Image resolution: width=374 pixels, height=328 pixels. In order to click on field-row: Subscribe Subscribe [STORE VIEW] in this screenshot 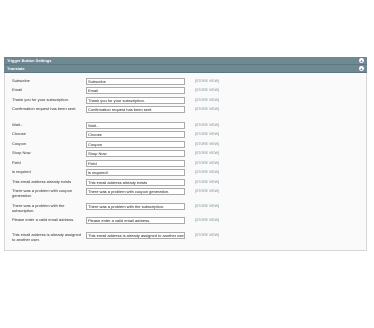, I will do `click(185, 81)`.